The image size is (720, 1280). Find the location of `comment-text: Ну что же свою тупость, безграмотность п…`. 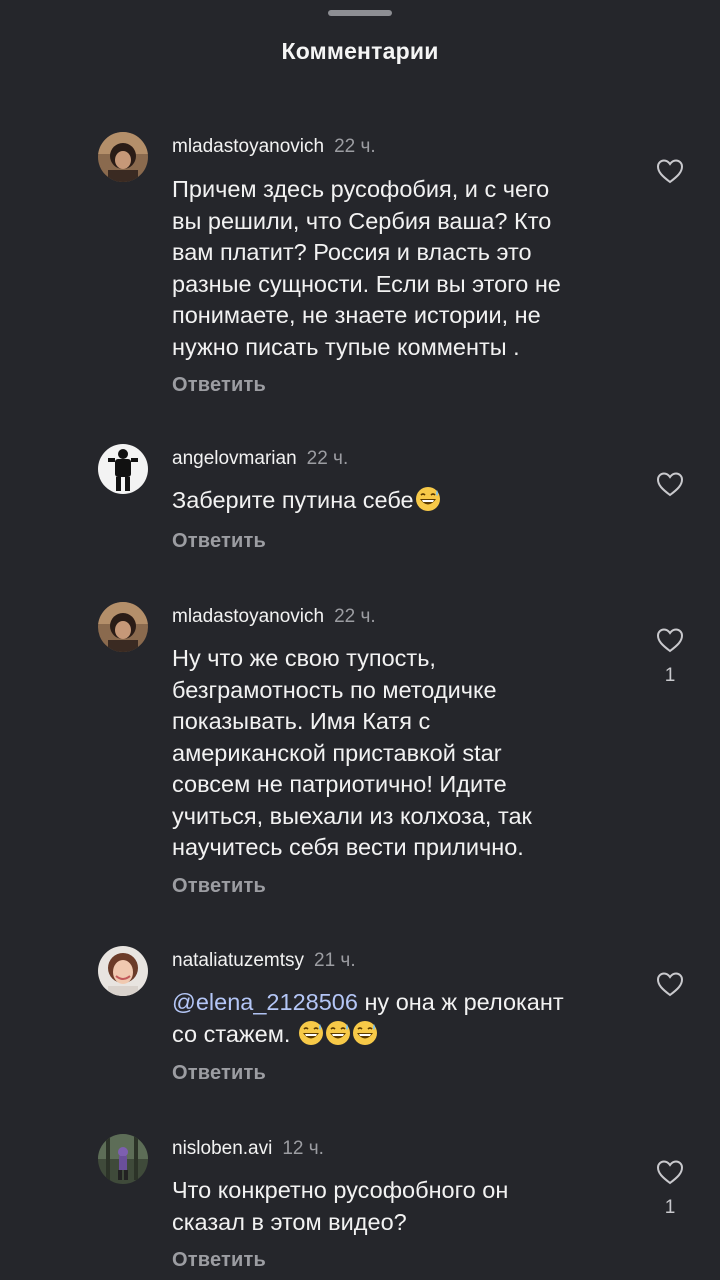

comment-text: Ну что же свою тупость, безграмотность п… is located at coordinates (407, 753).